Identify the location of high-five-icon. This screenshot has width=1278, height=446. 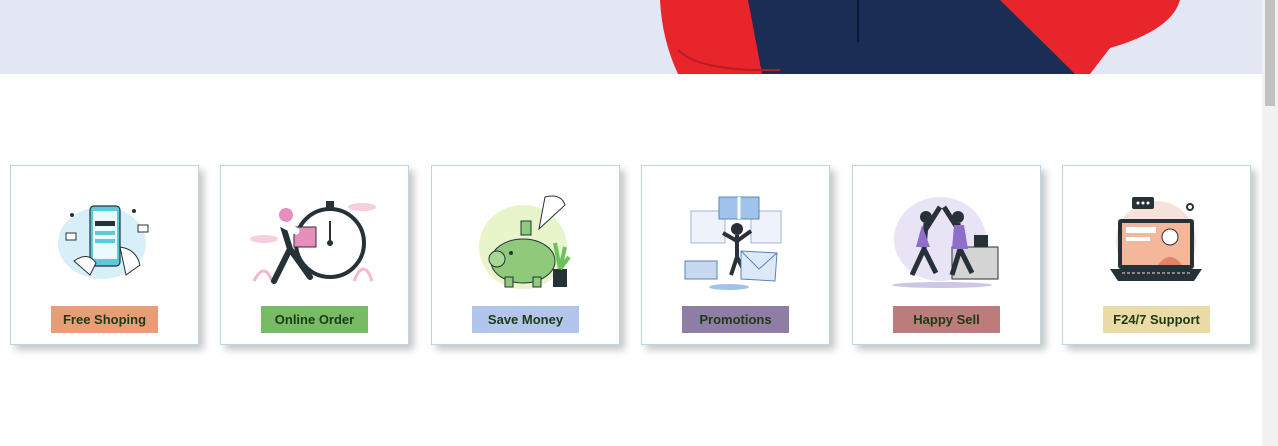
(945, 242).